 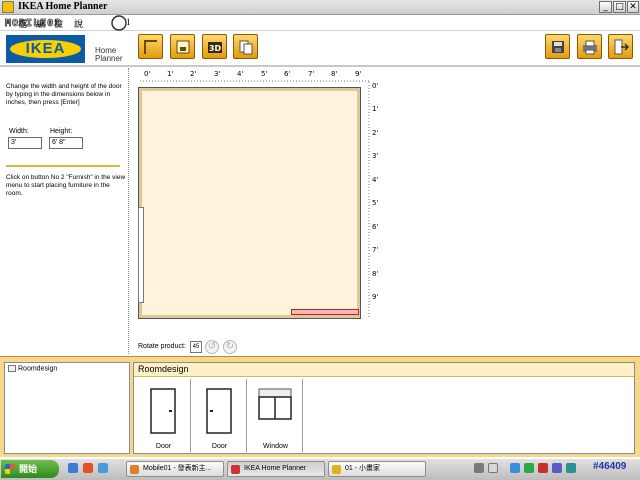 What do you see at coordinates (375, 133) in the screenshot?
I see `ruler-tick-v2: 2'` at bounding box center [375, 133].